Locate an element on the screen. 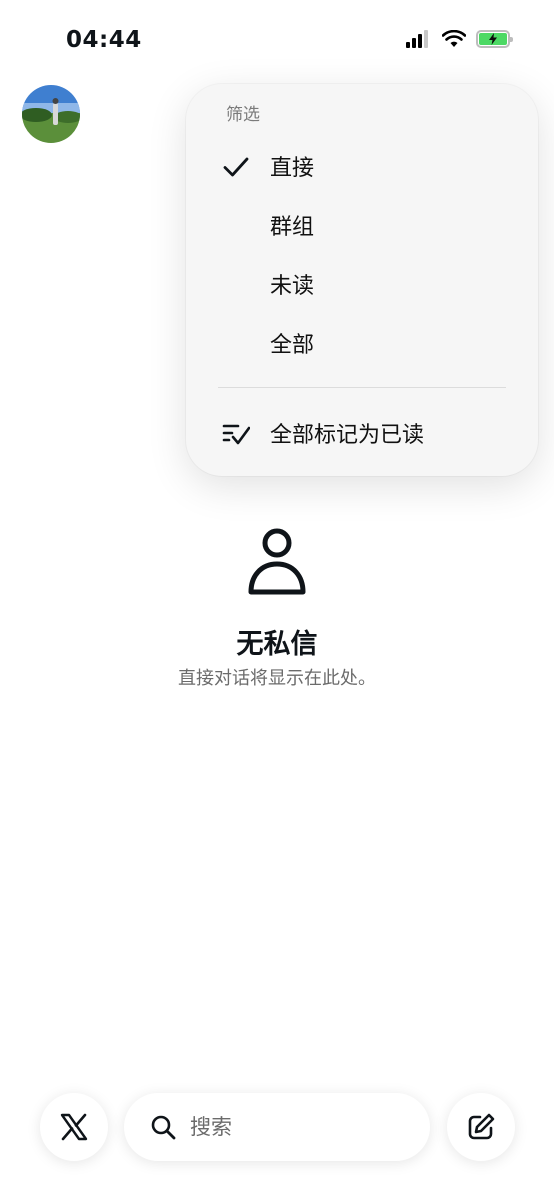 The image size is (554, 1200). filter-option-groups: 群组 is located at coordinates (362, 225).